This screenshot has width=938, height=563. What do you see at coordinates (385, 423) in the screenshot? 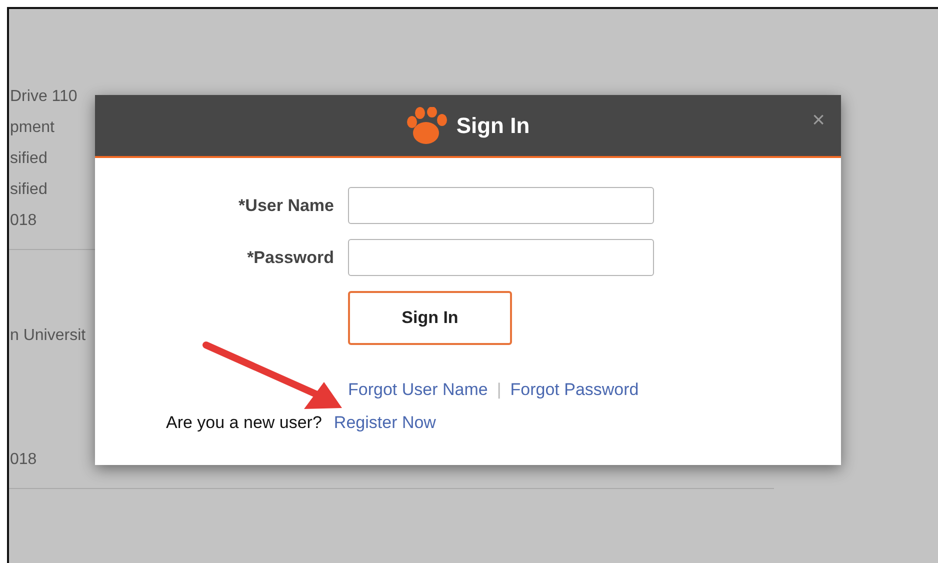
I see `register-link: Register Now` at bounding box center [385, 423].